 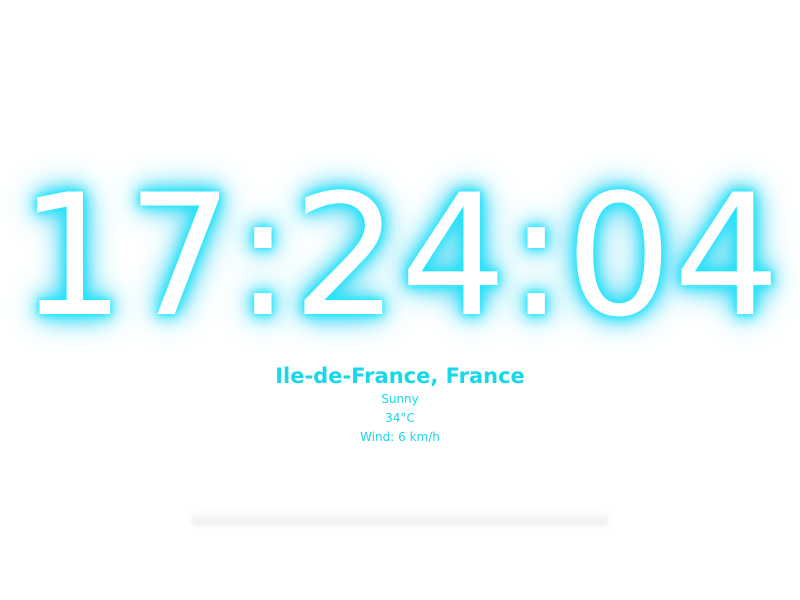 I want to click on bottom-shadow-bar, so click(x=400, y=518).